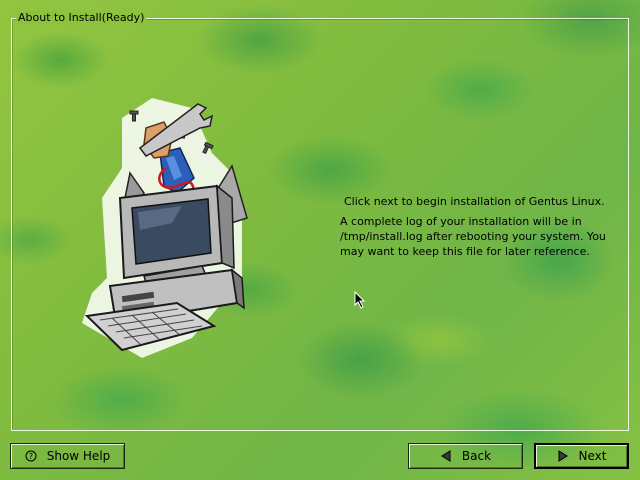 The height and width of the screenshot is (480, 640). I want to click on right-triangle-icon, so click(563, 456).